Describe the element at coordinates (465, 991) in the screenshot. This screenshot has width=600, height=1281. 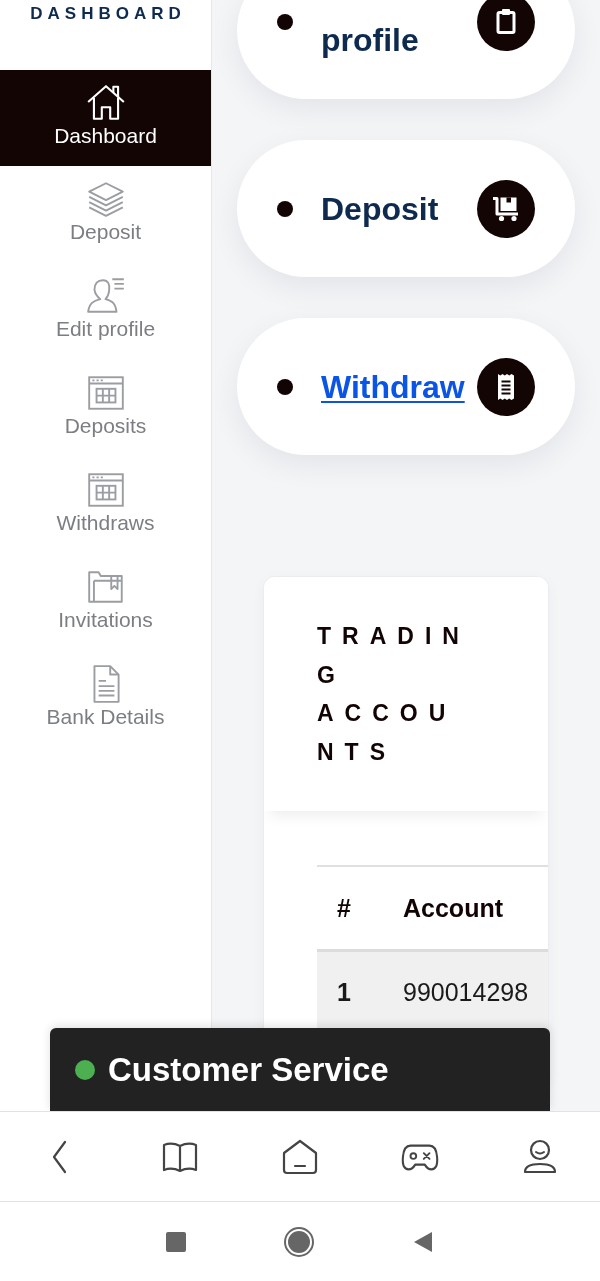
I see `table-cell: 990014298` at that location.